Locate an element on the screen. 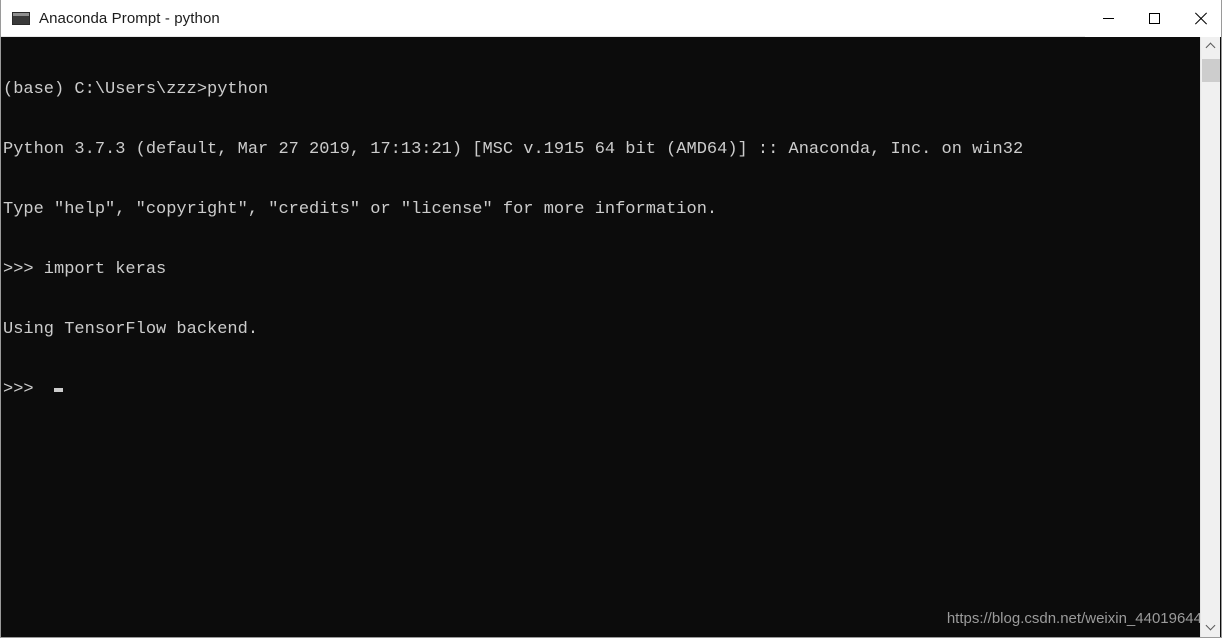  chevron-up-icon is located at coordinates (1211, 47).